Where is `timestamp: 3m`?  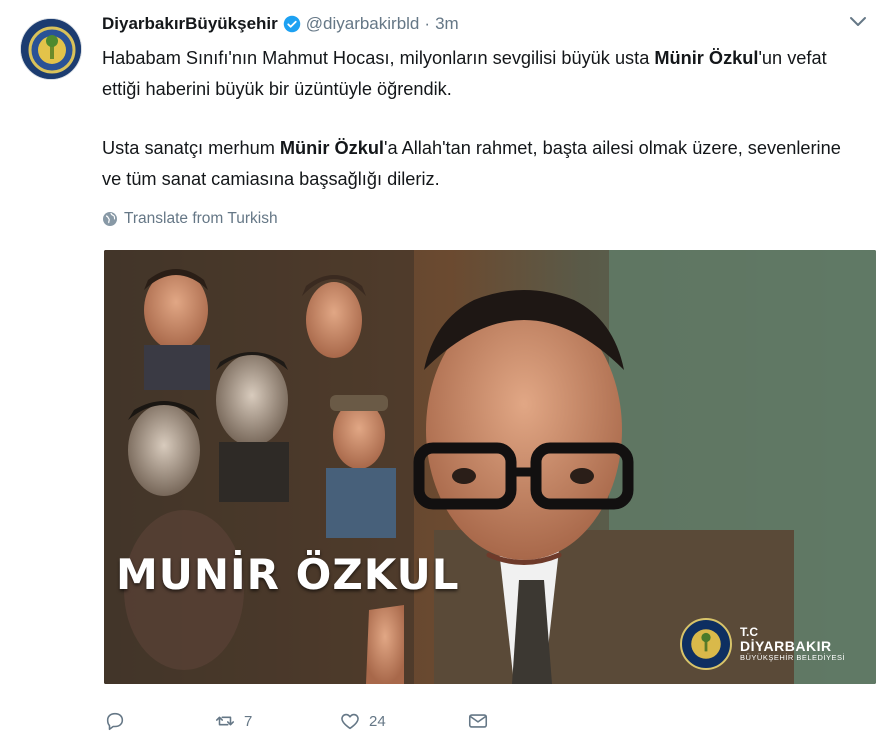 timestamp: 3m is located at coordinates (447, 24).